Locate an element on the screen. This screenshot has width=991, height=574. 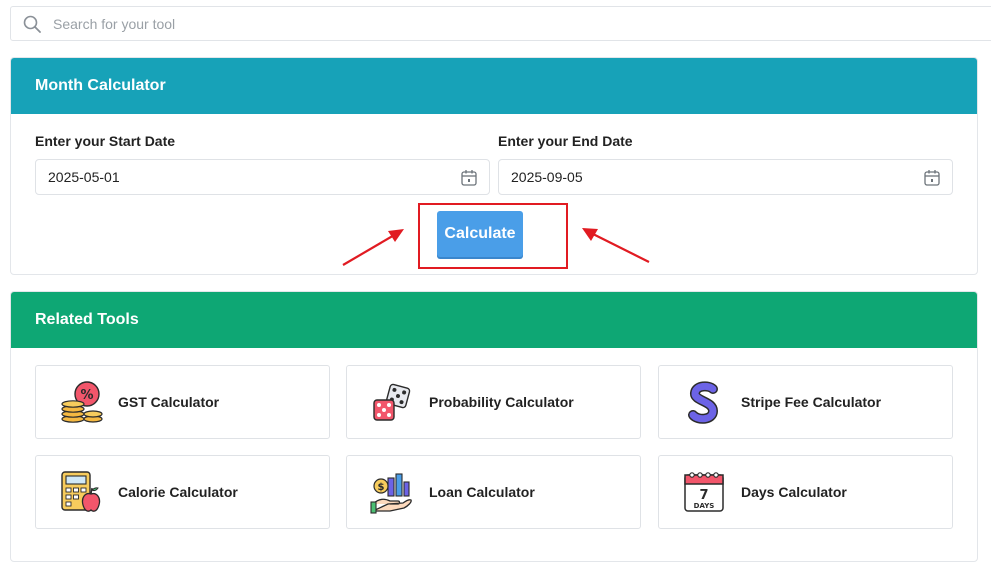
tool-label: Calorie Calculator is located at coordinates (178, 492).